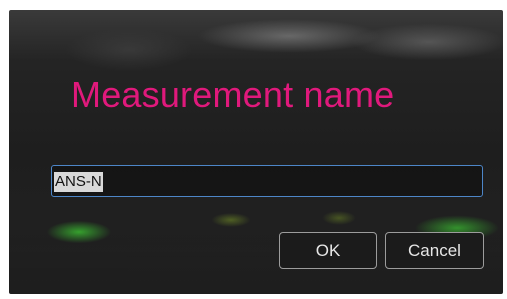 Image resolution: width=507 pixels, height=299 pixels. Describe the element at coordinates (78, 182) in the screenshot. I see `measurement-name-value: ANS-N` at that location.